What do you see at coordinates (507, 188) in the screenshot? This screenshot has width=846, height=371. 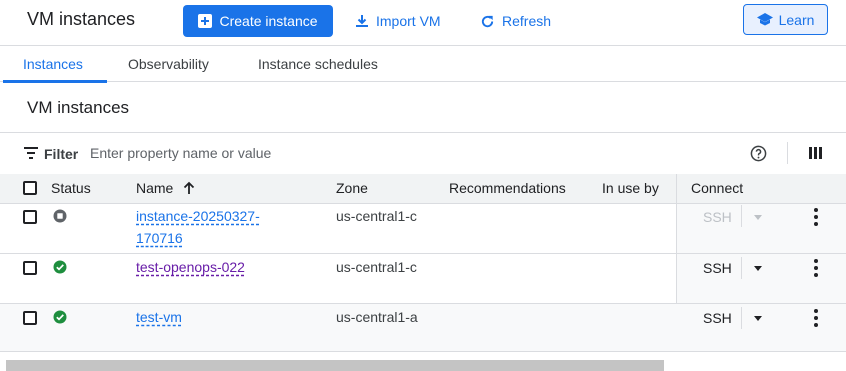 I see `column-header-recommendations: Recommendations` at bounding box center [507, 188].